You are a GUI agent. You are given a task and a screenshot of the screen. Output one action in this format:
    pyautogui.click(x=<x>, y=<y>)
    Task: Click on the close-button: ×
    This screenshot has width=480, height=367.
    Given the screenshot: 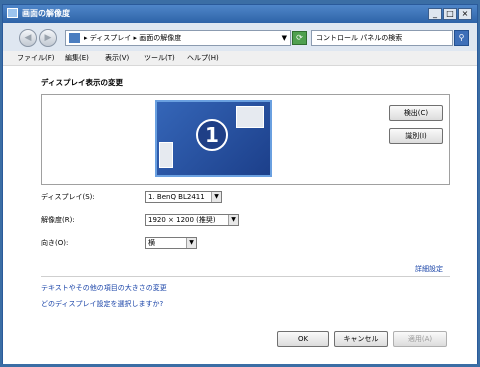 What is the action you would take?
    pyautogui.click(x=465, y=14)
    